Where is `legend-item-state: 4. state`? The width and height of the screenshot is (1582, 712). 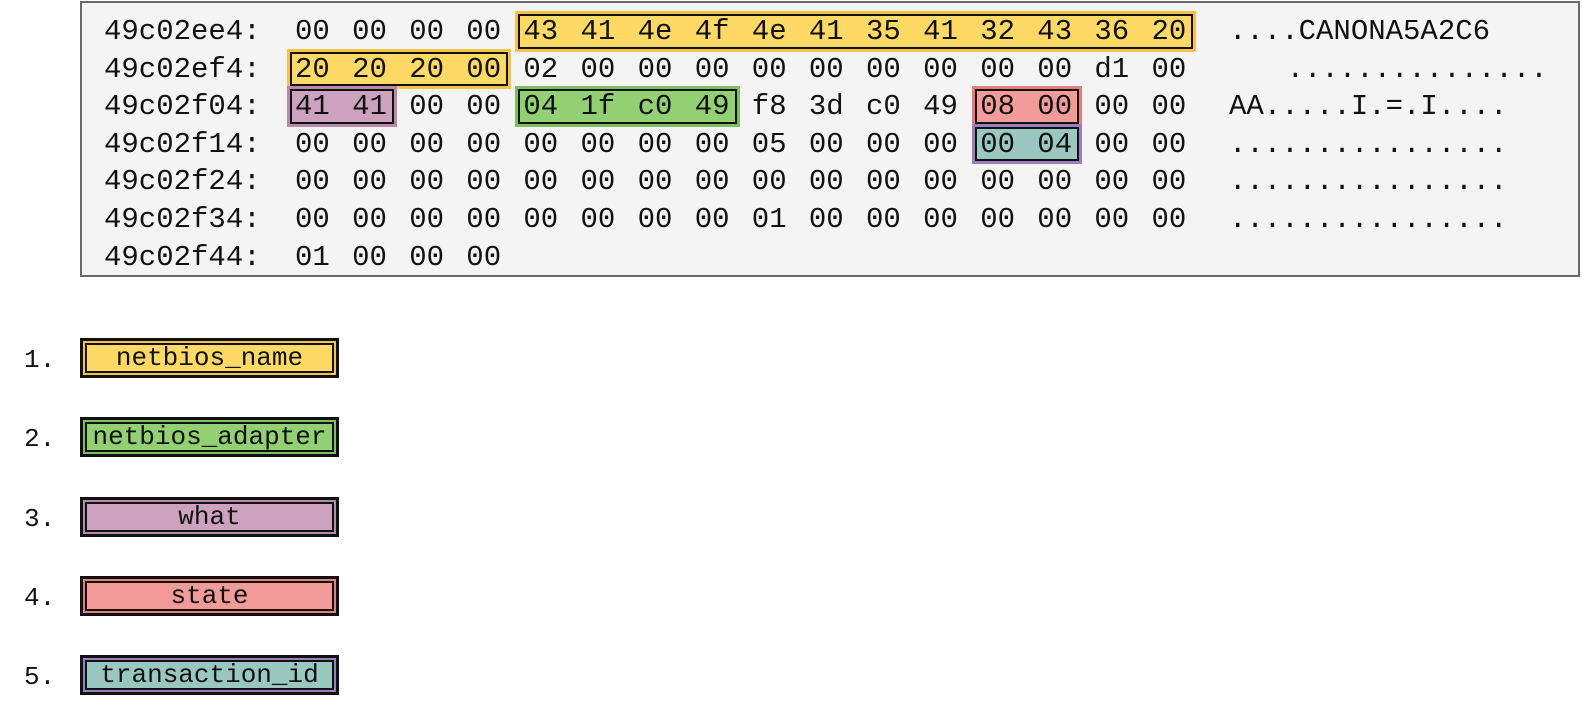 legend-item-state: 4. state is located at coordinates (180, 597).